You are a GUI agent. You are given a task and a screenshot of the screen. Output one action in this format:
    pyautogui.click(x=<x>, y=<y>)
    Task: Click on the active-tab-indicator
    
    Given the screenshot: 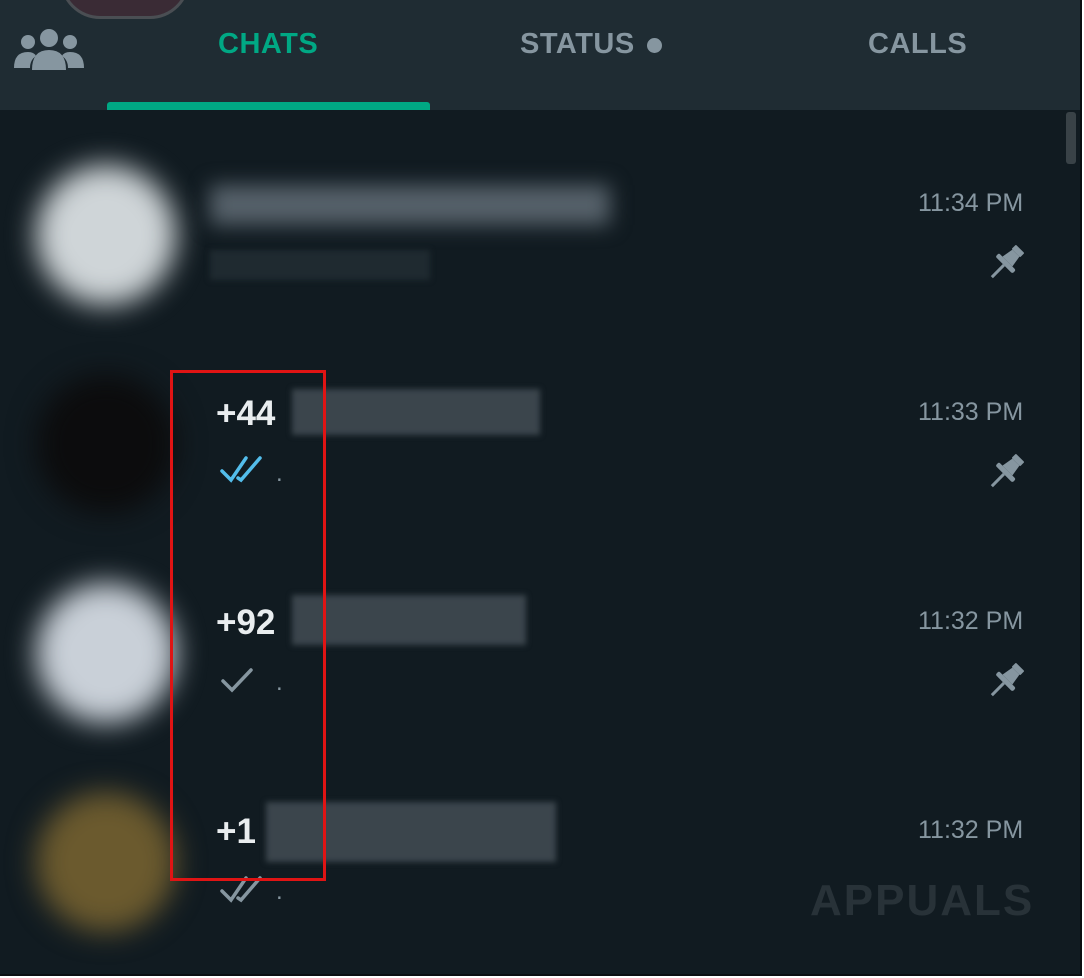 What is the action you would take?
    pyautogui.click(x=268, y=106)
    